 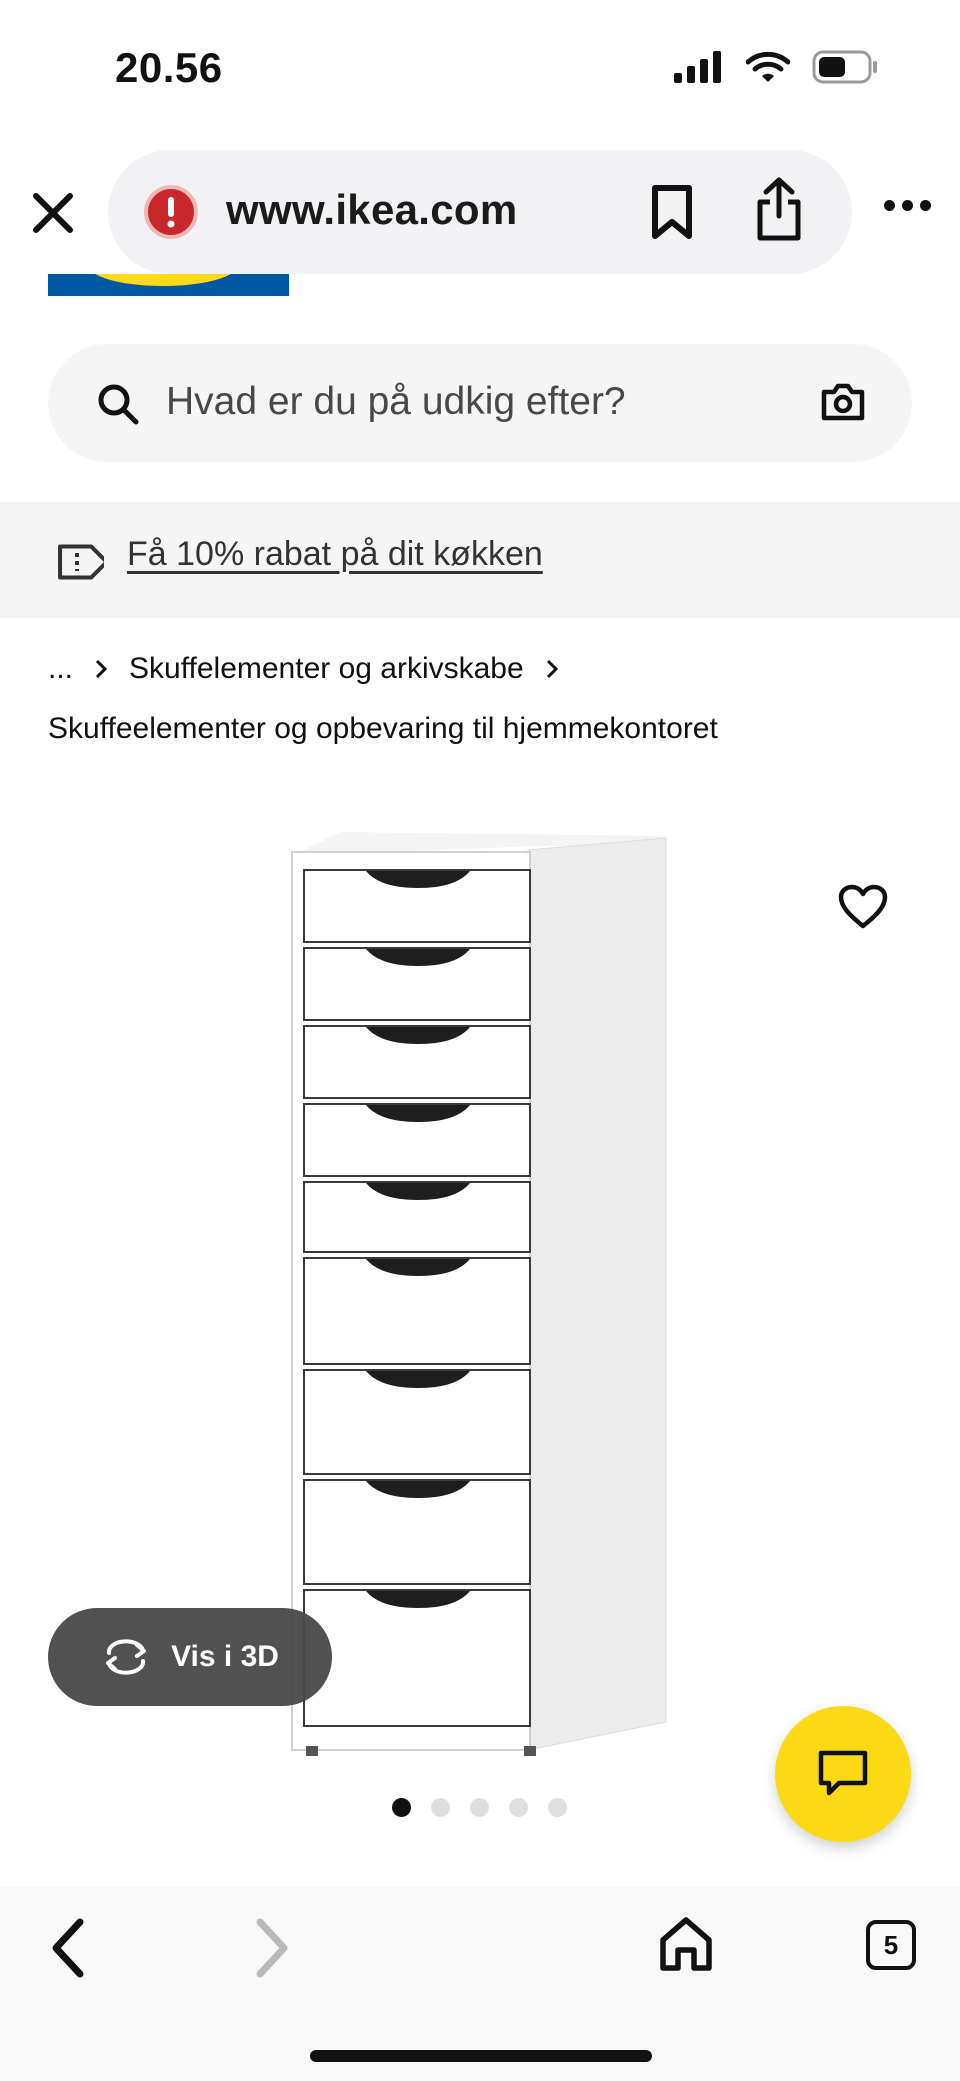 What do you see at coordinates (126, 1657) in the screenshot?
I see `rotate-3d-icon` at bounding box center [126, 1657].